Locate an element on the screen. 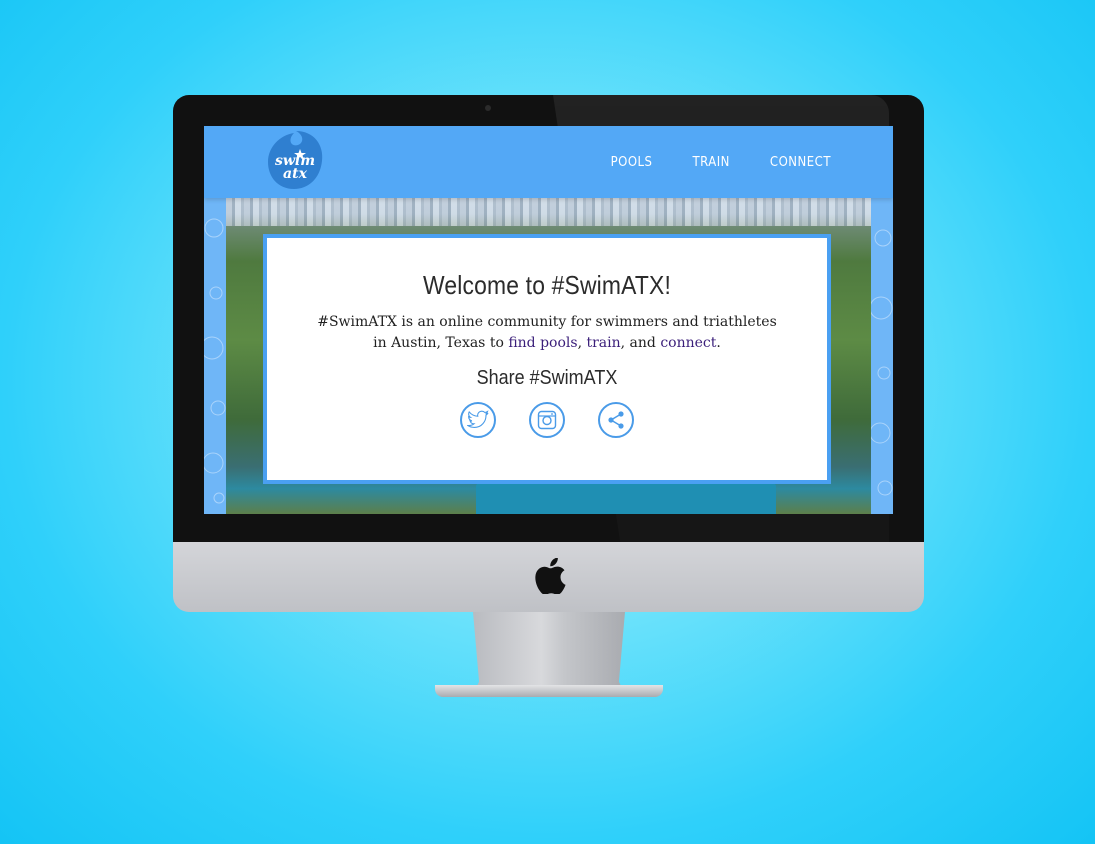  nav-connect: CONNECT is located at coordinates (800, 162).